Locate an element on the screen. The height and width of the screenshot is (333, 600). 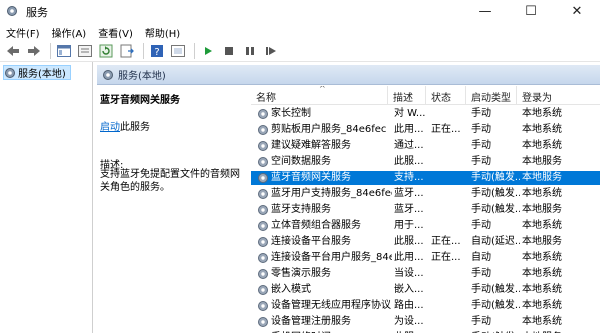
service-row: 建议疑难解答服务 通过... 手动 本地系统 is located at coordinates (425, 146).